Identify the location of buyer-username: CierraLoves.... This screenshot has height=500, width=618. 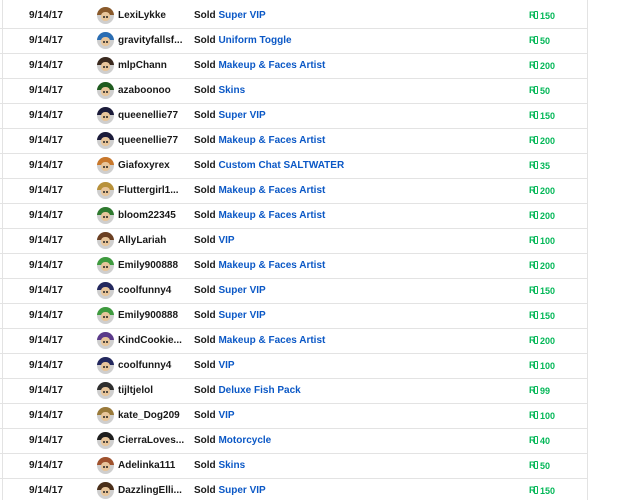
(151, 441).